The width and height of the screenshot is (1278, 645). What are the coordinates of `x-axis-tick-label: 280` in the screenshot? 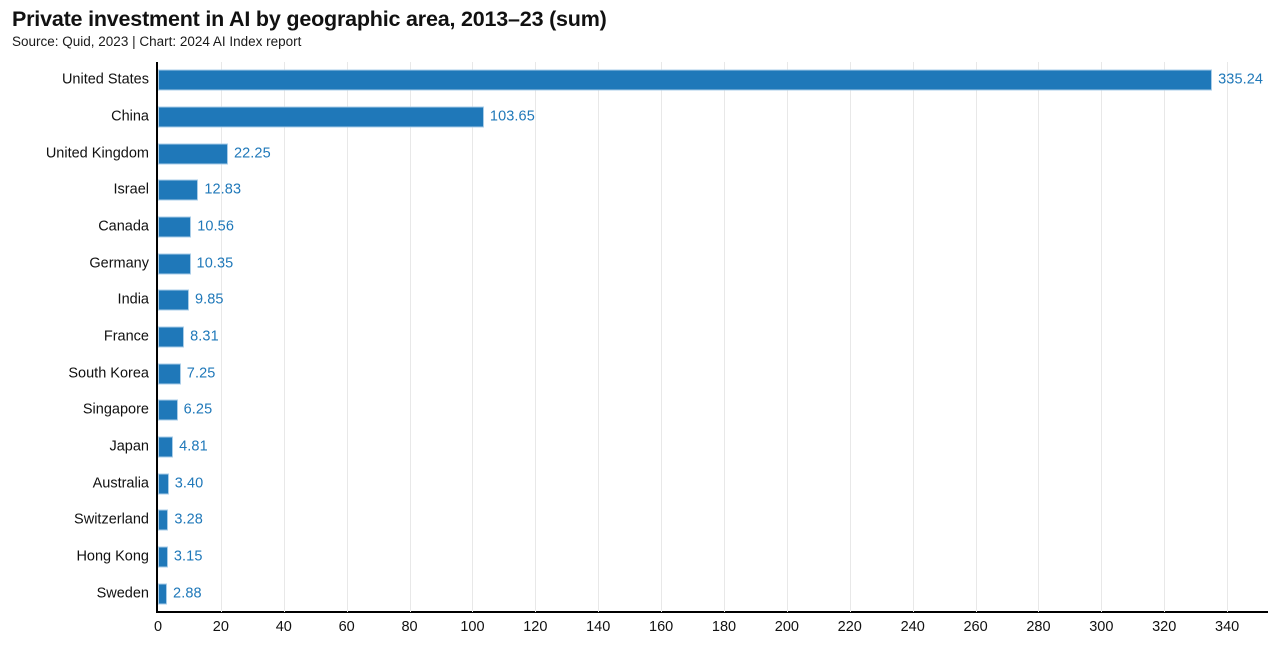 It's located at (1038, 627).